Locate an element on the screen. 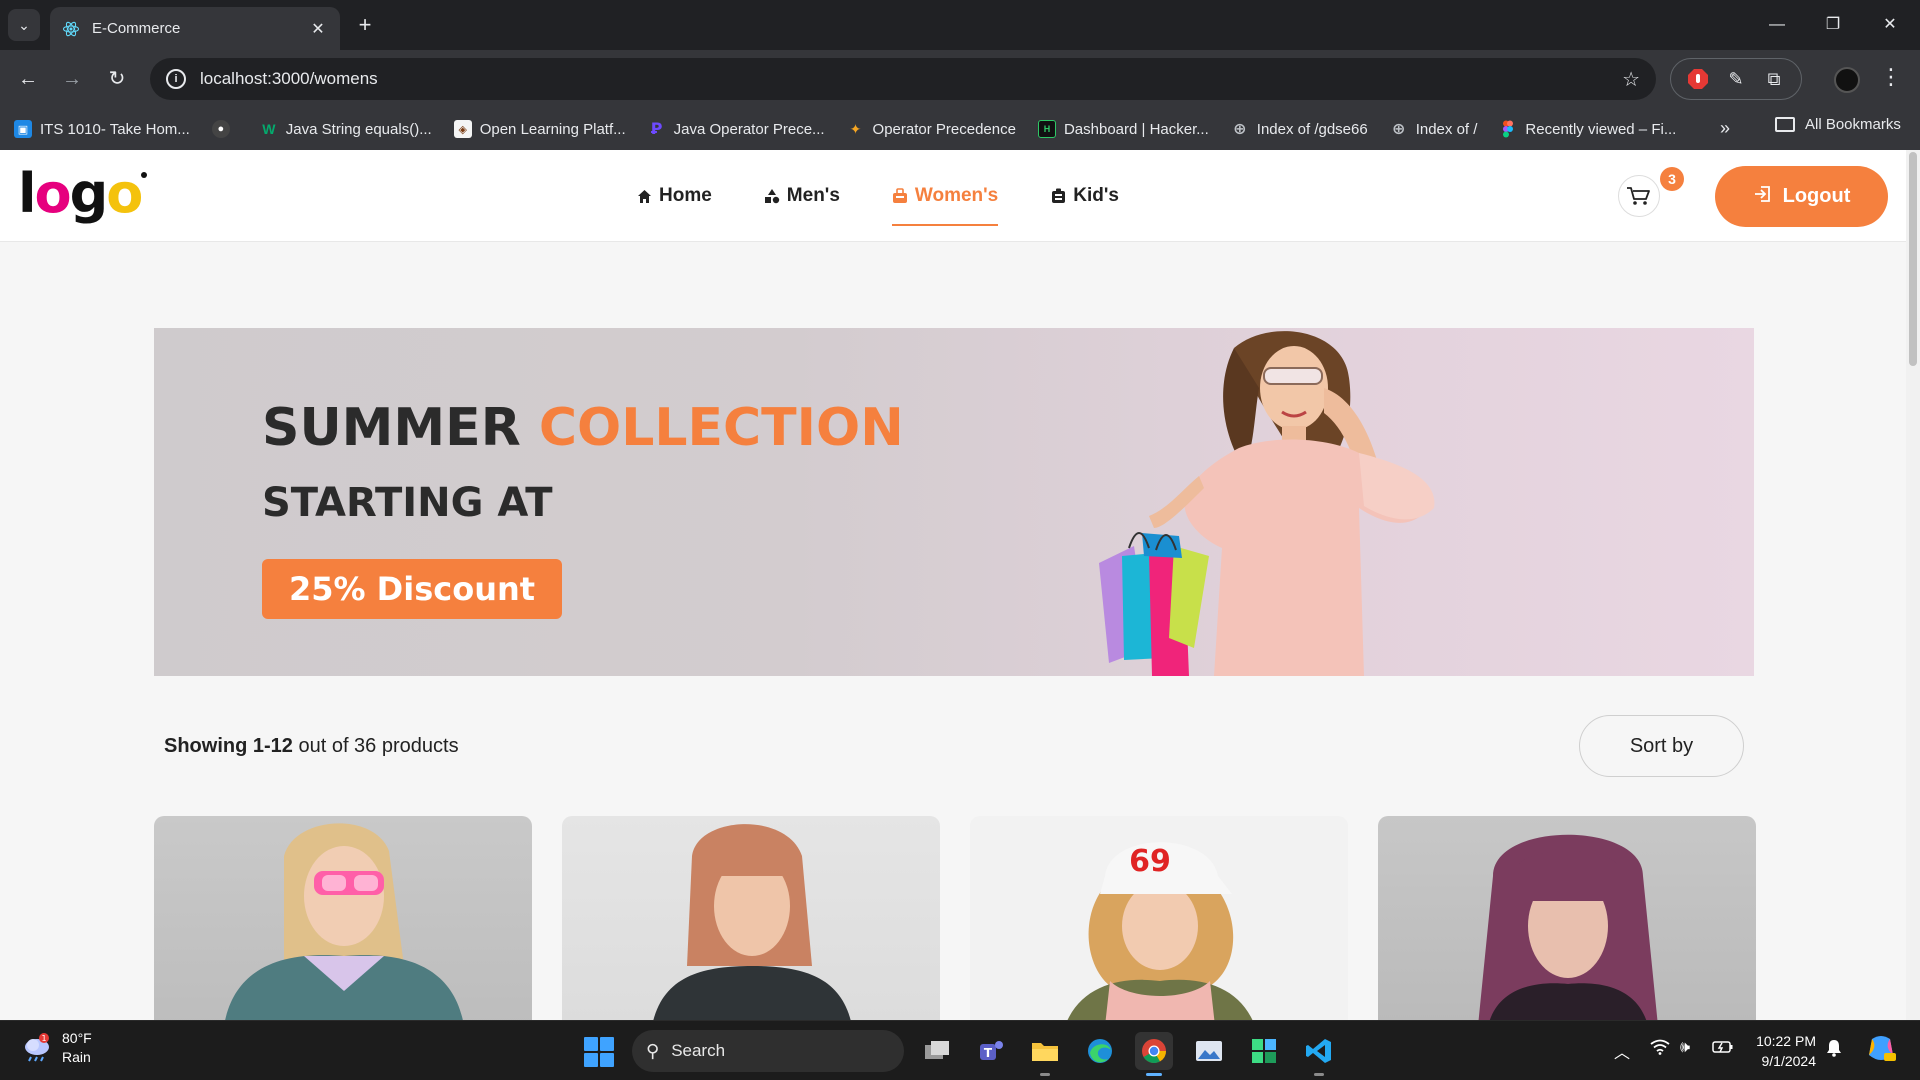  nav-kids: Kid's is located at coordinates (1084, 196).